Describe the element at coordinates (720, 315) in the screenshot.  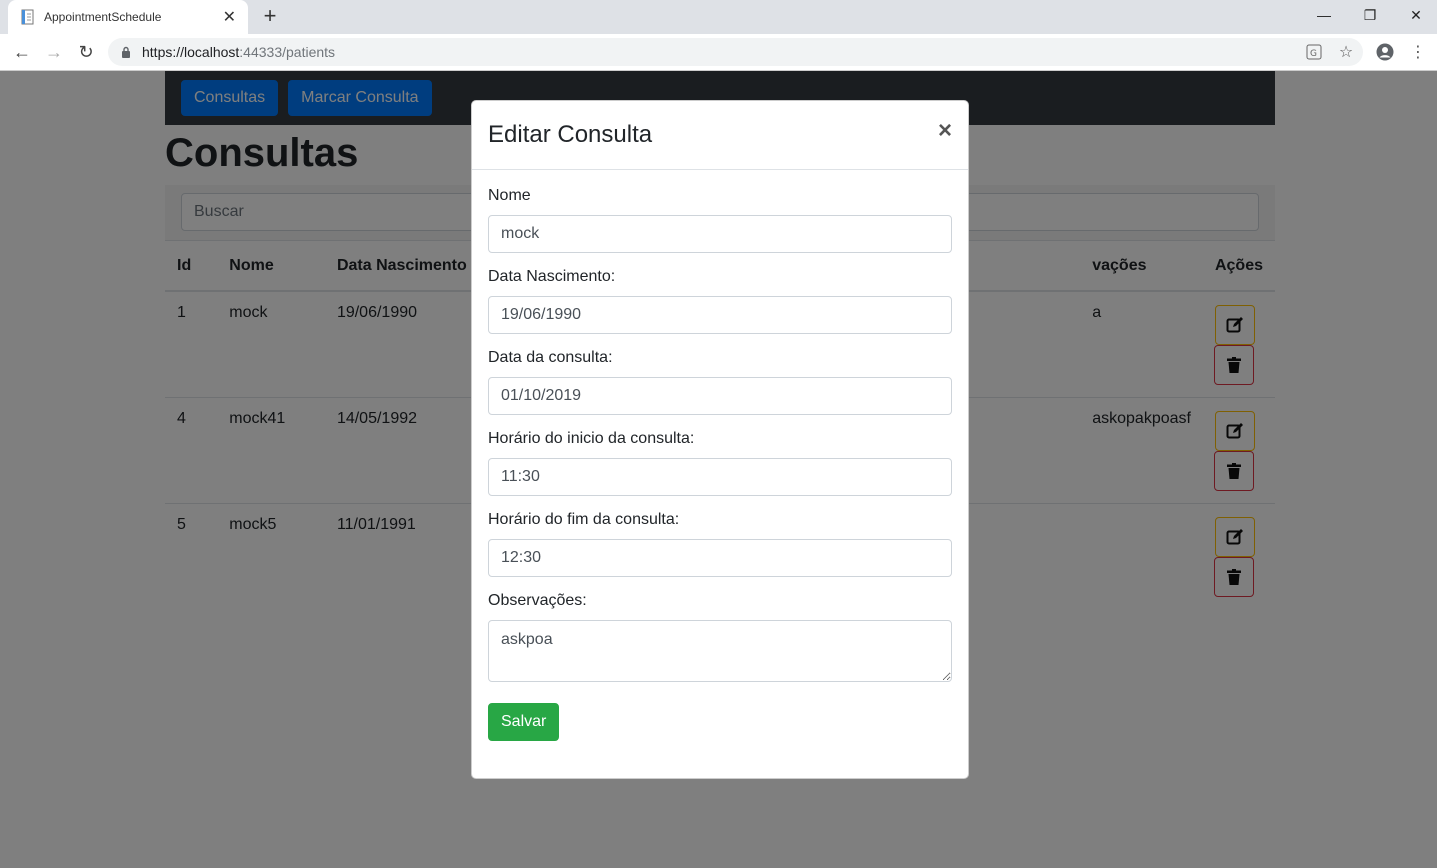
I see `nascimento-field: 19/06/1990` at that location.